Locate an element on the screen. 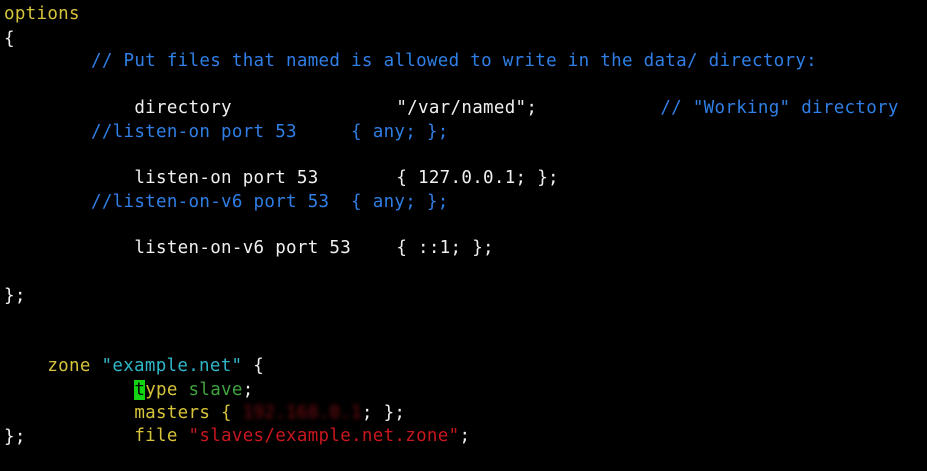 This screenshot has width=927, height=471. file-value: "slaves/example.net.zone" is located at coordinates (324, 436).